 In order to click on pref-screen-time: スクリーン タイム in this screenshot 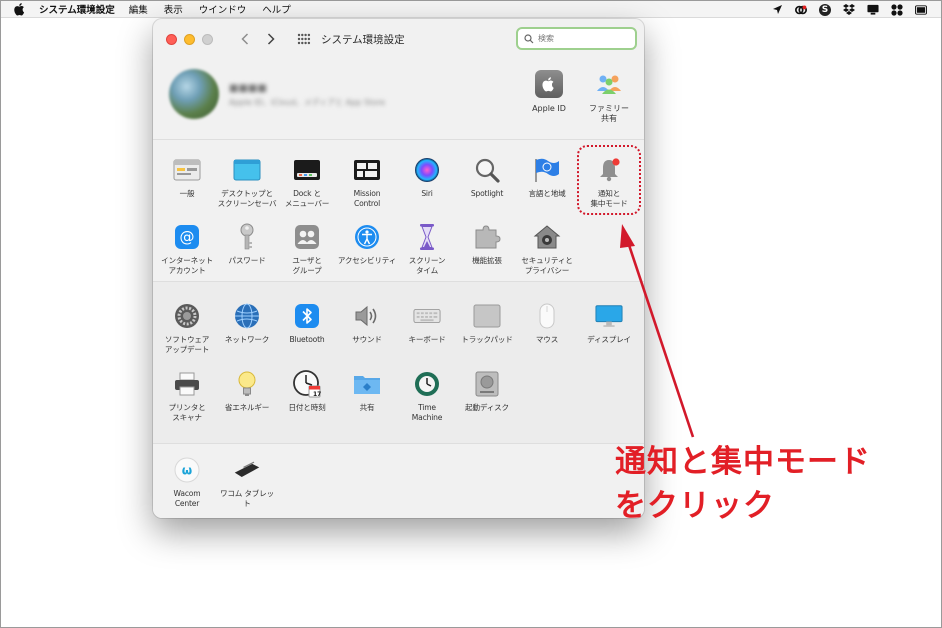, I will do `click(427, 249)`.